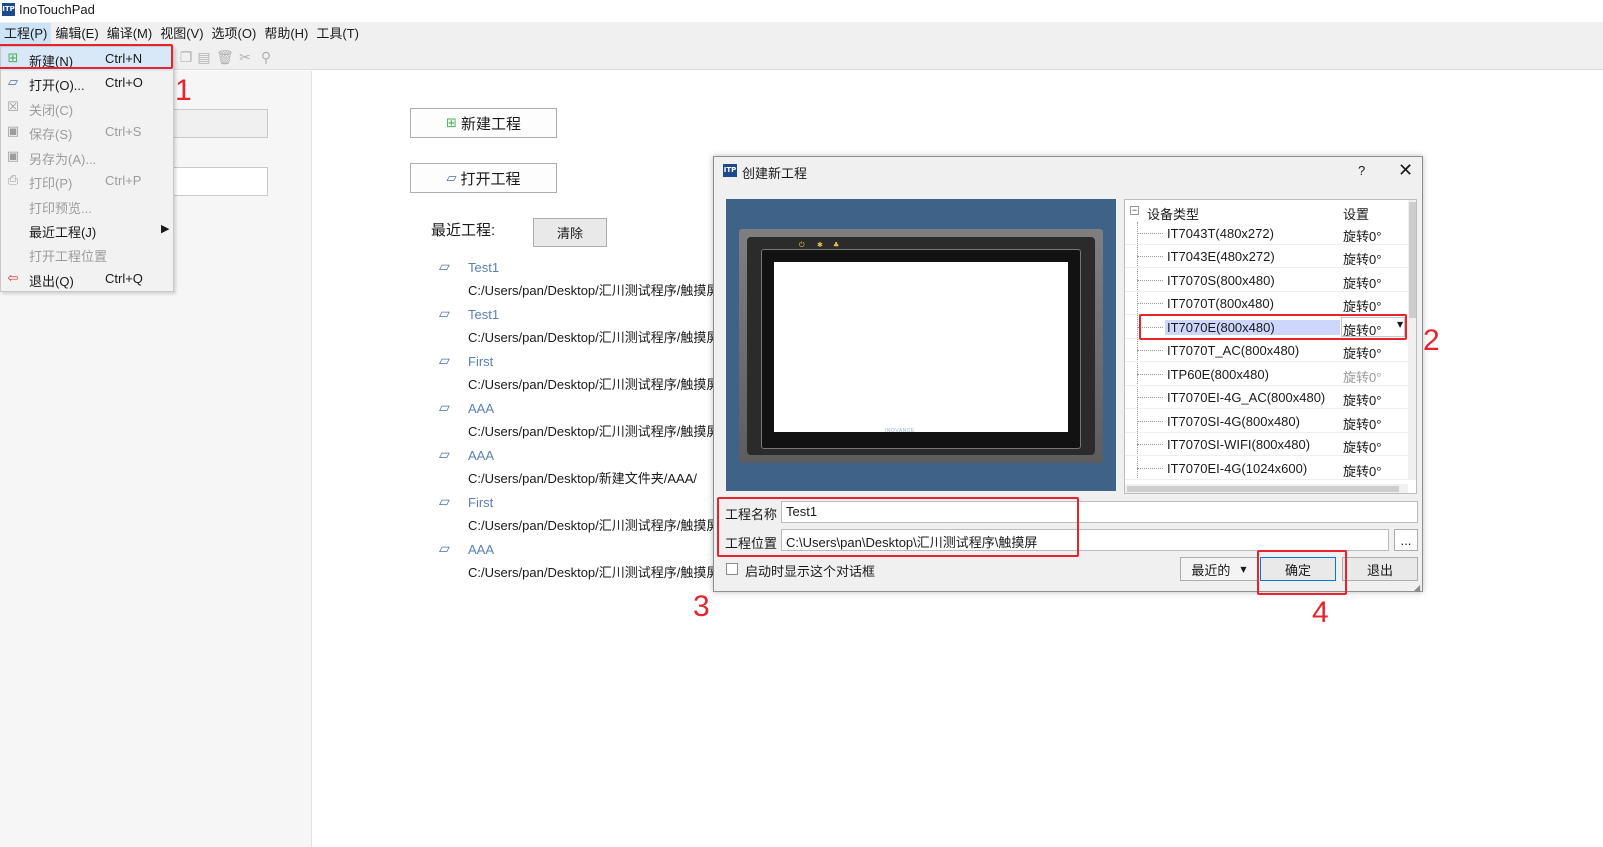 The height and width of the screenshot is (847, 1603). I want to click on tree-row: IT7043E(480x272) 旋转0°, so click(1266, 256).